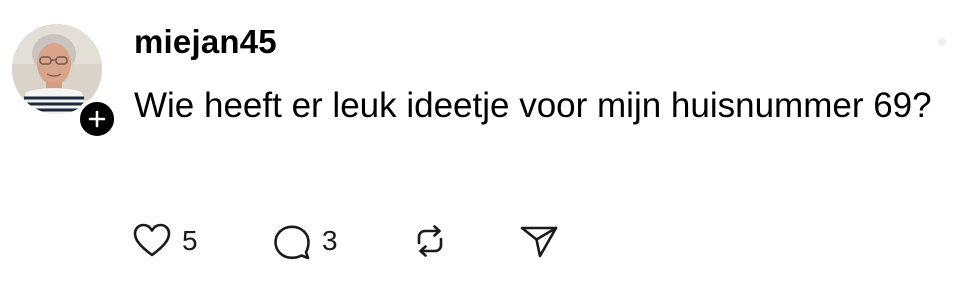 Image resolution: width=956 pixels, height=288 pixels. What do you see at coordinates (65, 82) in the screenshot?
I see `avatar-container` at bounding box center [65, 82].